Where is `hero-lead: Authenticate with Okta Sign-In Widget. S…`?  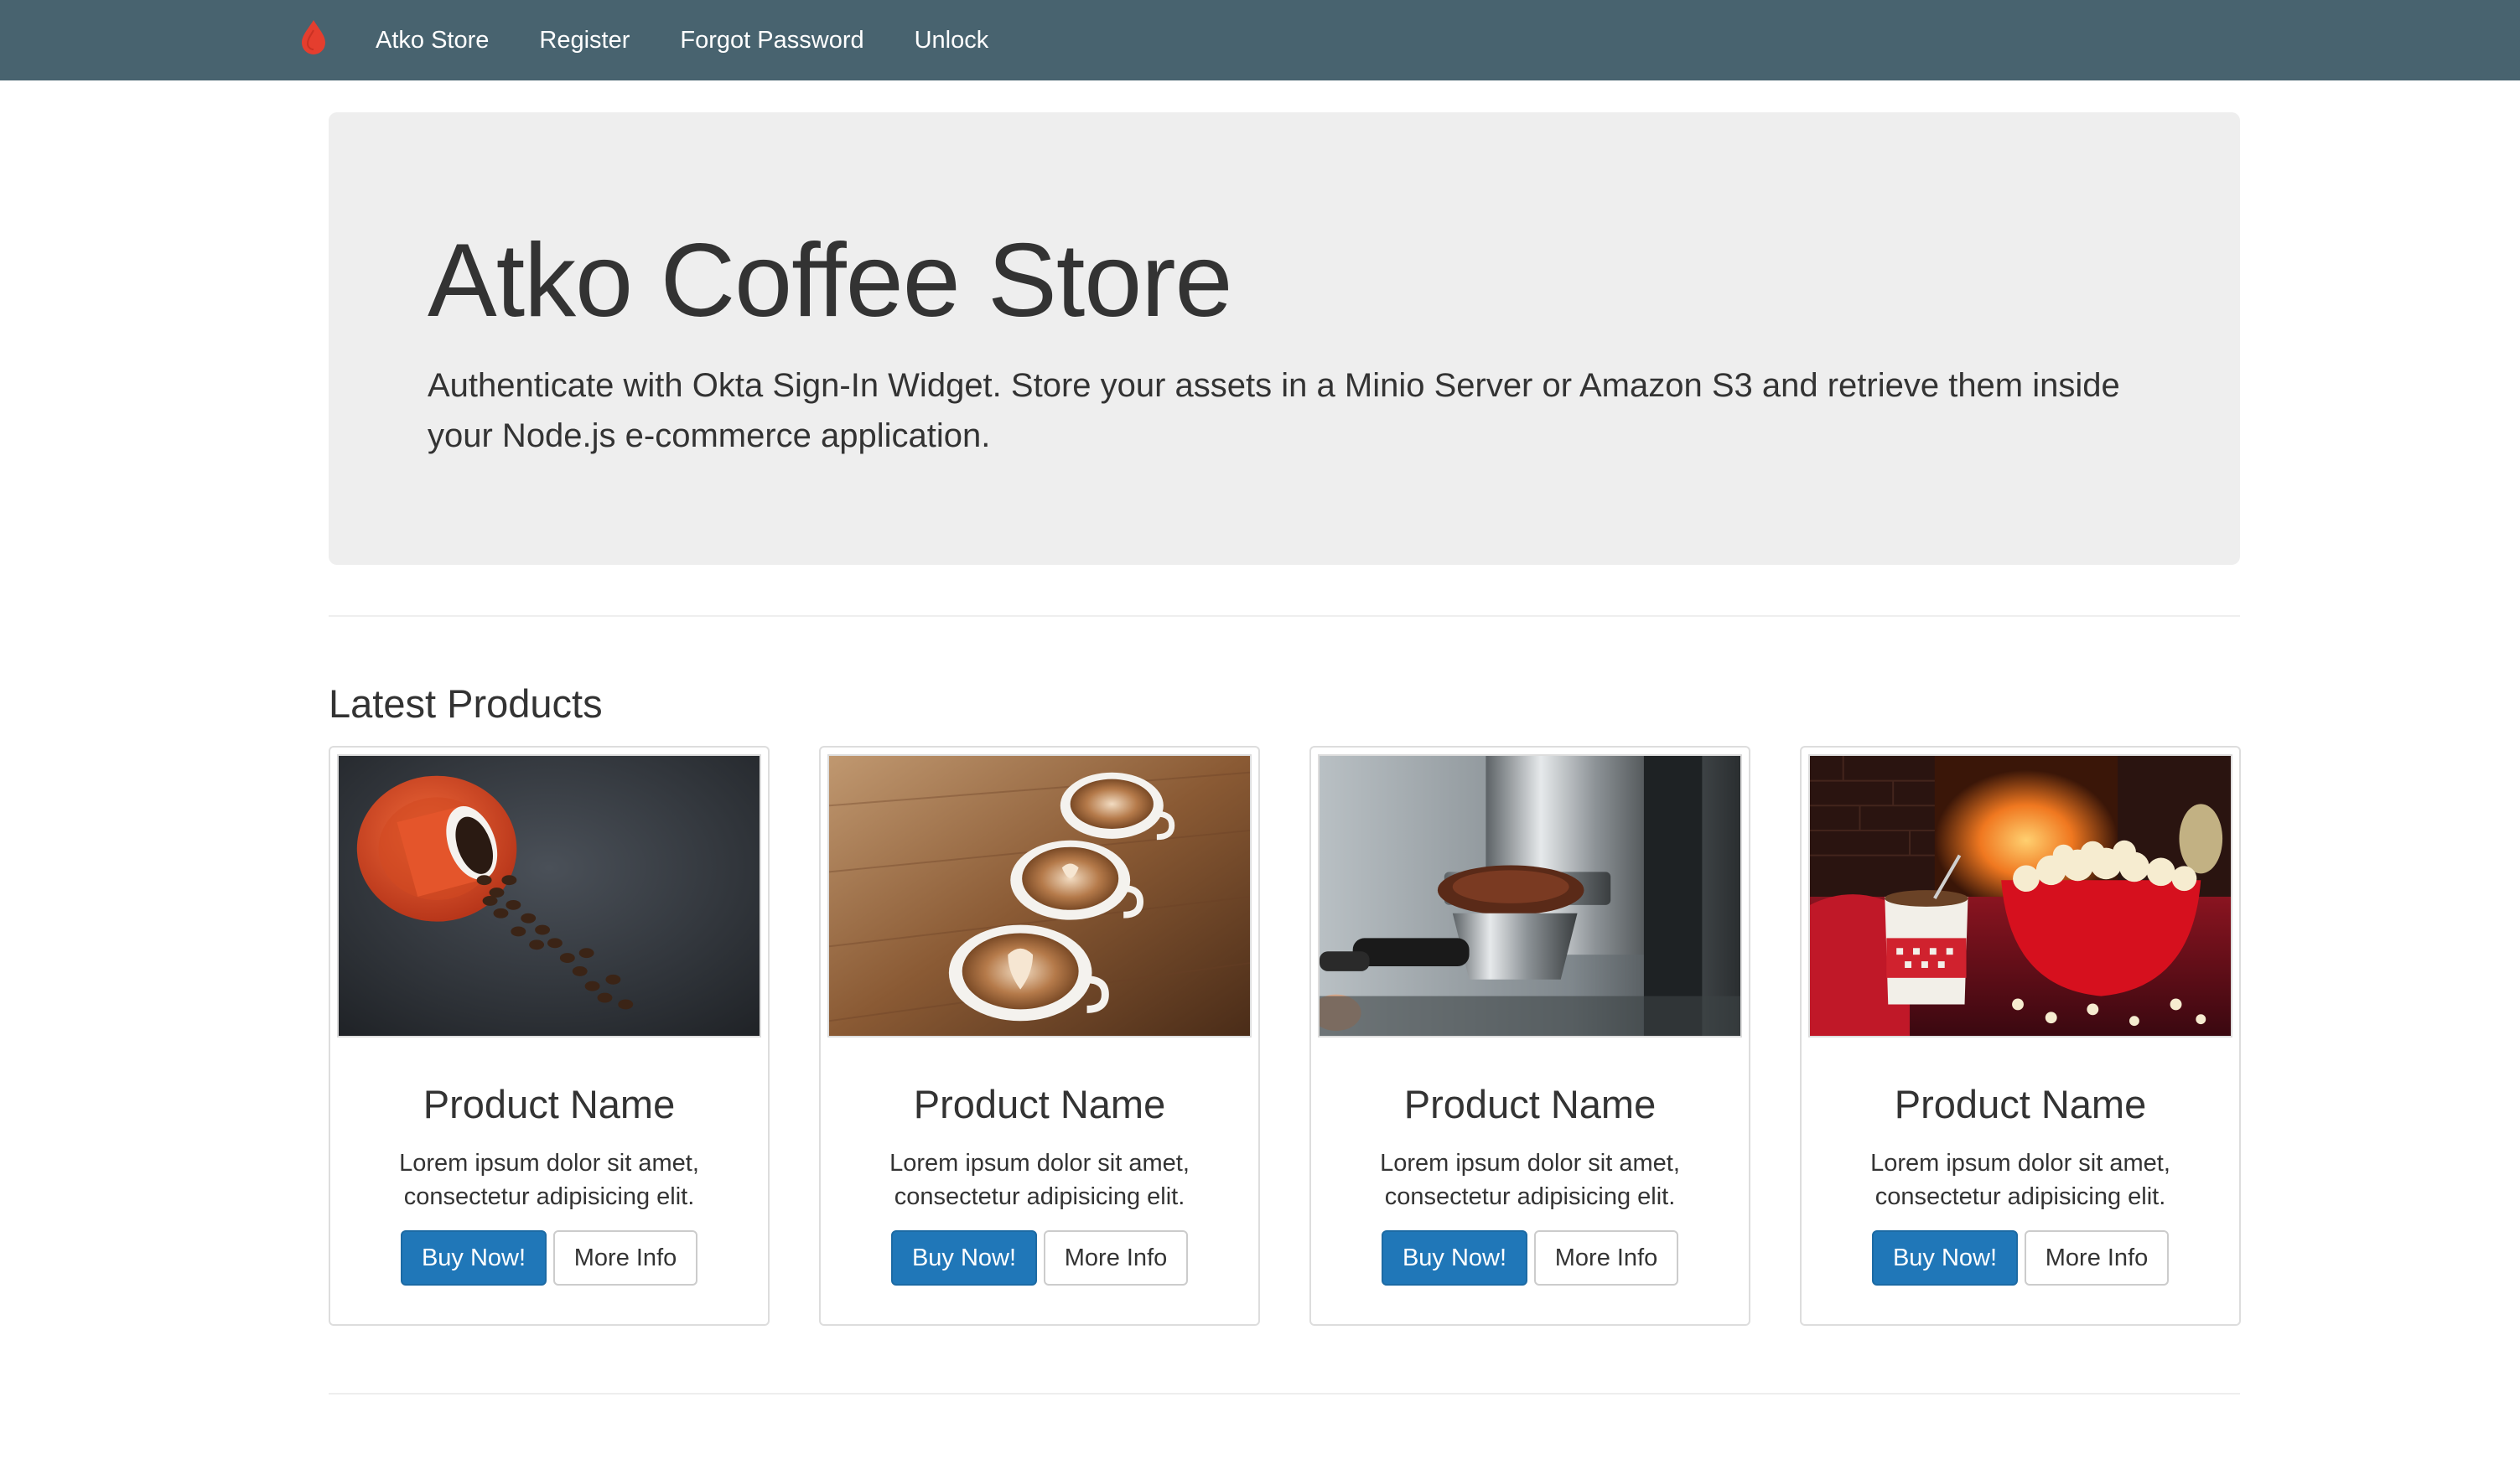
hero-lead: Authenticate with Okta Sign-In Widget. S… is located at coordinates (1274, 410).